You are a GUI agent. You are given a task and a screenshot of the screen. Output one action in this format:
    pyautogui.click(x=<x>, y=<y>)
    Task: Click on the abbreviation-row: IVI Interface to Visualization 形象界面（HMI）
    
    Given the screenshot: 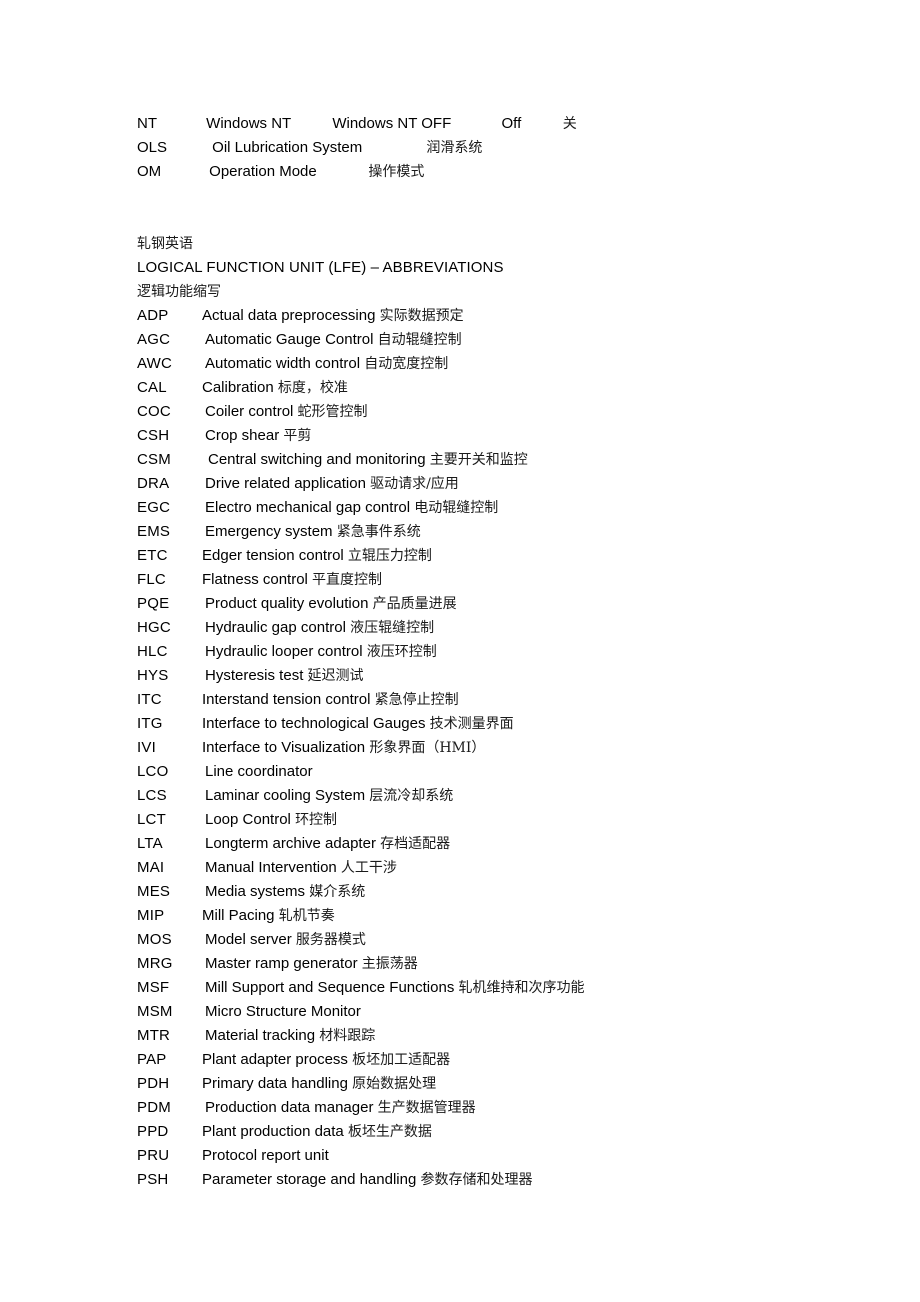 What is the action you would take?
    pyautogui.click(x=487, y=748)
    